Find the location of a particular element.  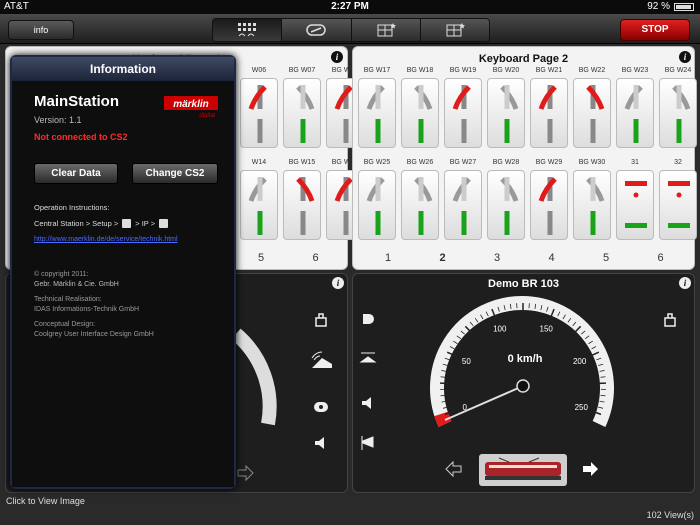

help-icon is located at coordinates (164, 223).